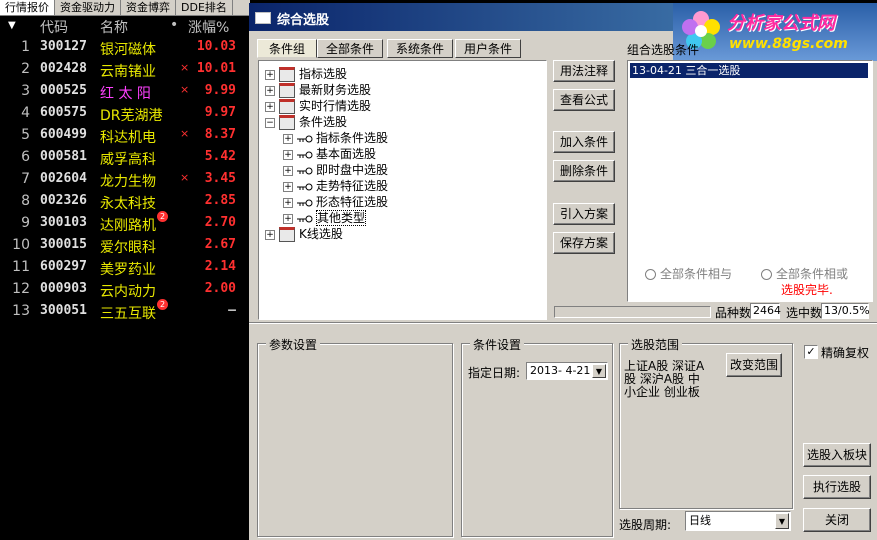 Image resolution: width=877 pixels, height=540 pixels. I want to click on radio-all-and: 全部条件相与, so click(688, 273).